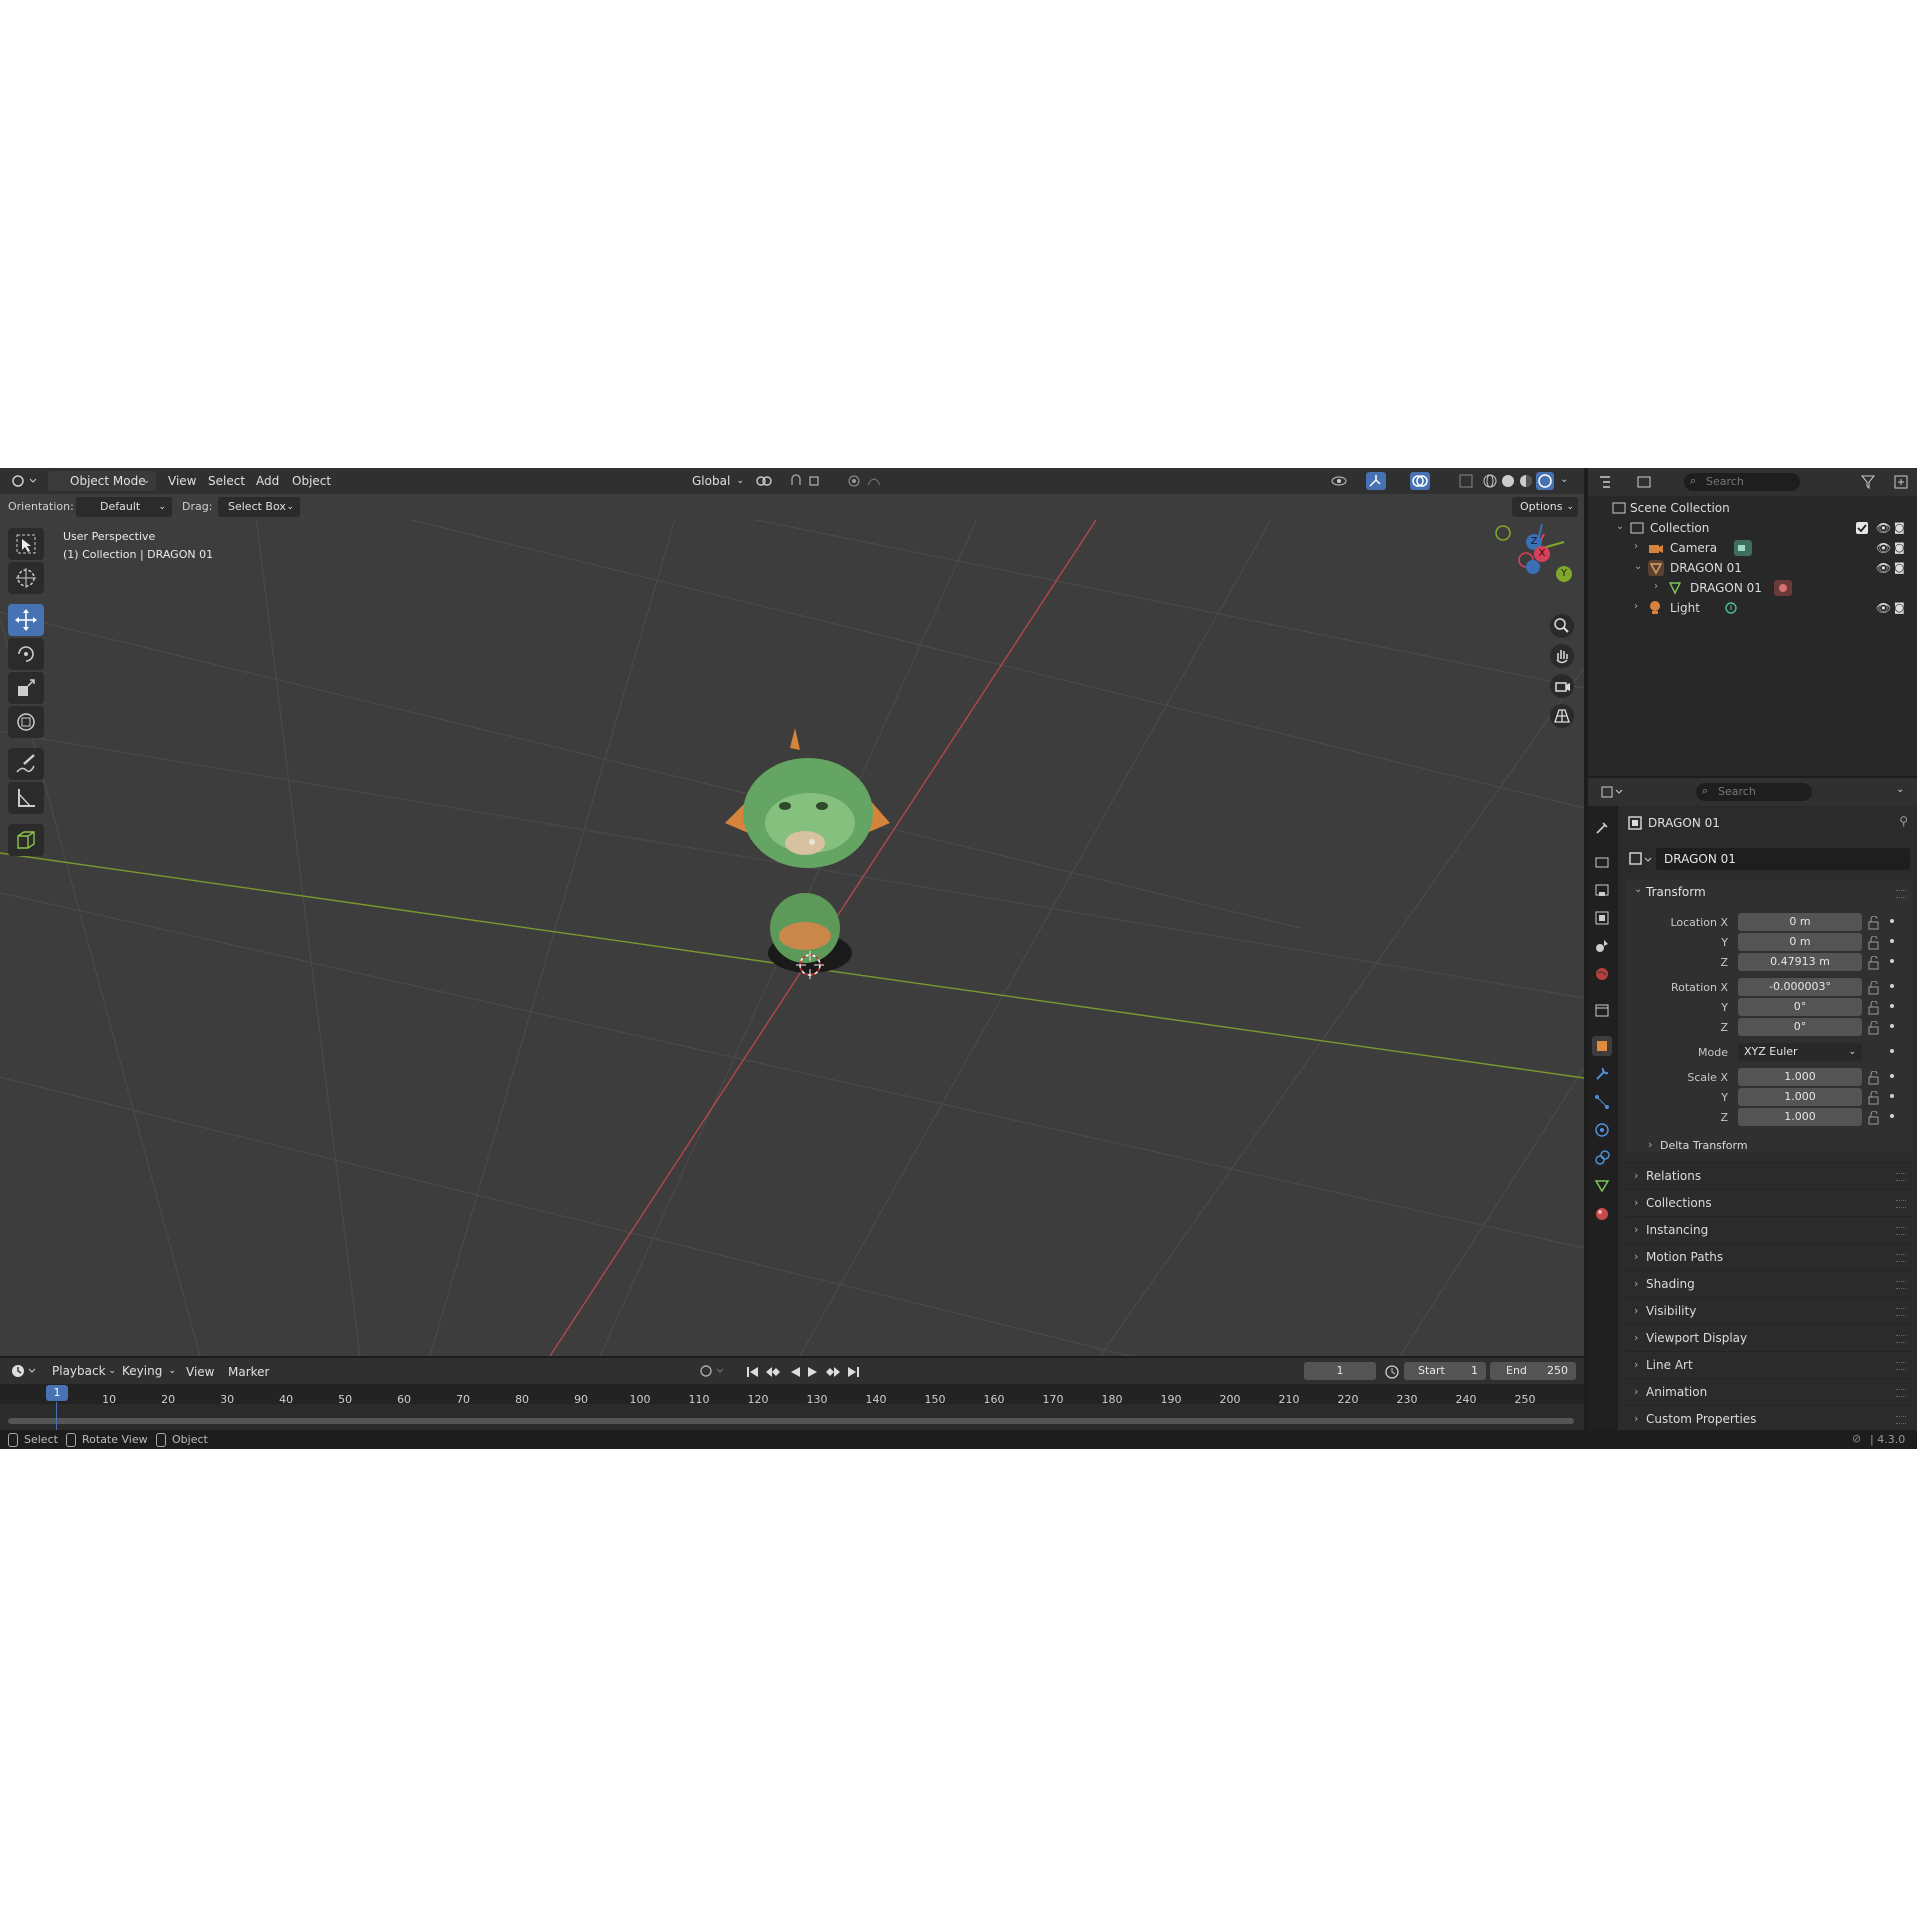 The height and width of the screenshot is (1917, 1917). What do you see at coordinates (1769, 1229) in the screenshot?
I see `instancing-section: › Instancing` at bounding box center [1769, 1229].